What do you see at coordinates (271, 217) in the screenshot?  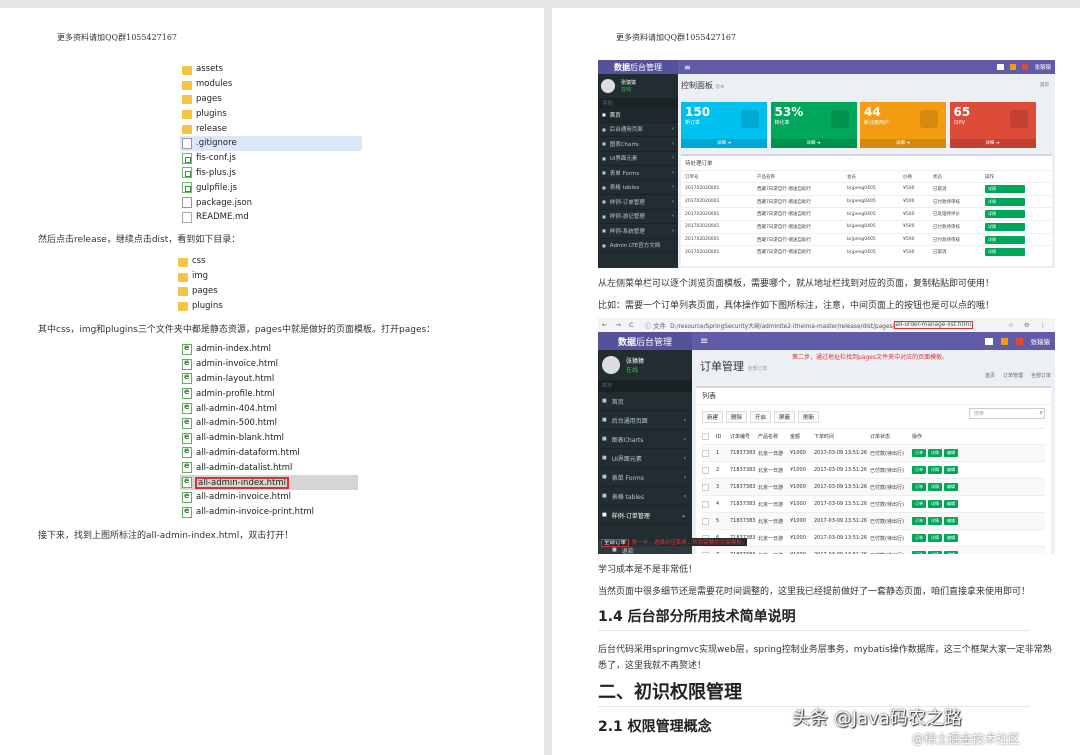 I see `file-item: README.md` at bounding box center [271, 217].